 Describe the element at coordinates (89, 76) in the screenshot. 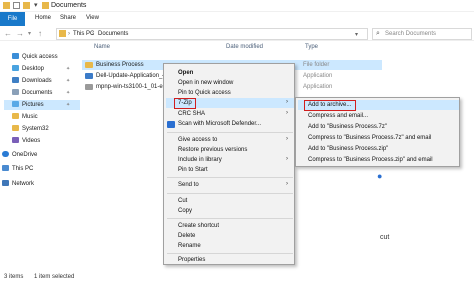

I see `application-icon` at that location.